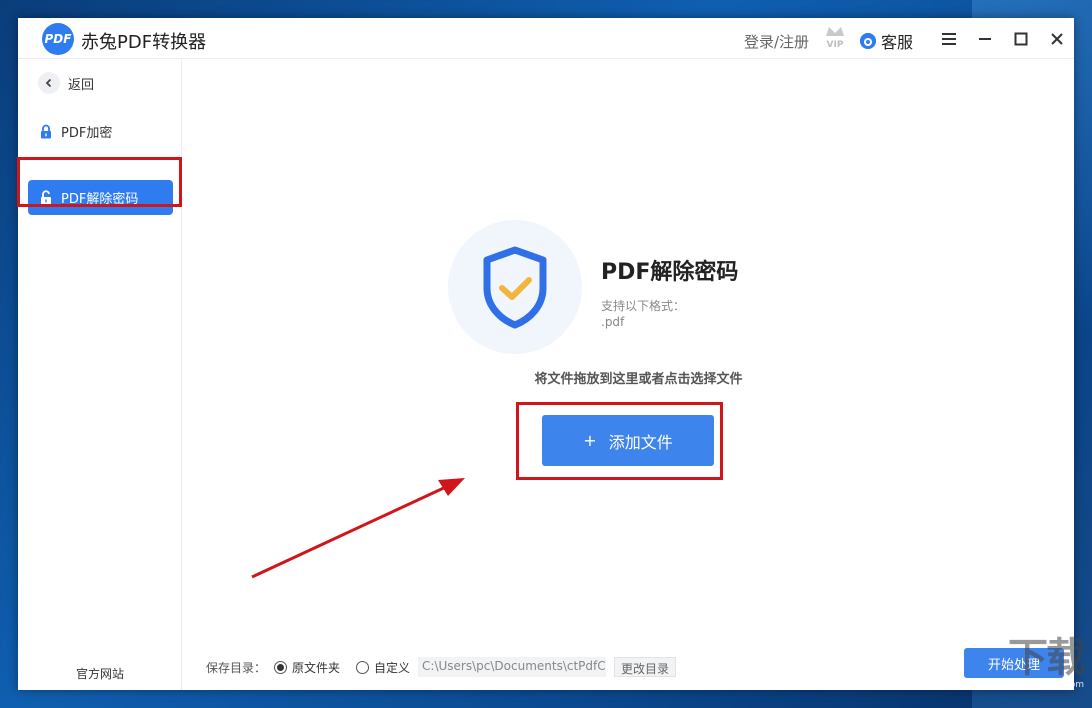  I want to click on radio-original-indicator, so click(281, 667).